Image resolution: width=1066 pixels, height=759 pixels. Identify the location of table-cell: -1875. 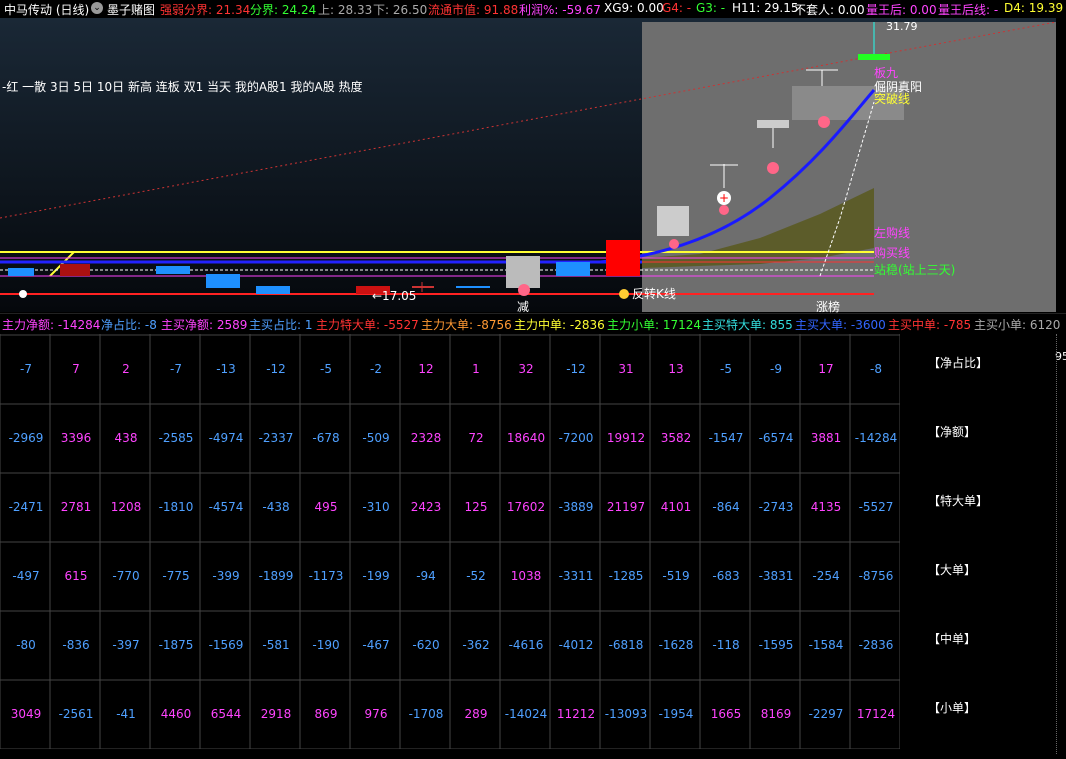
(176, 645).